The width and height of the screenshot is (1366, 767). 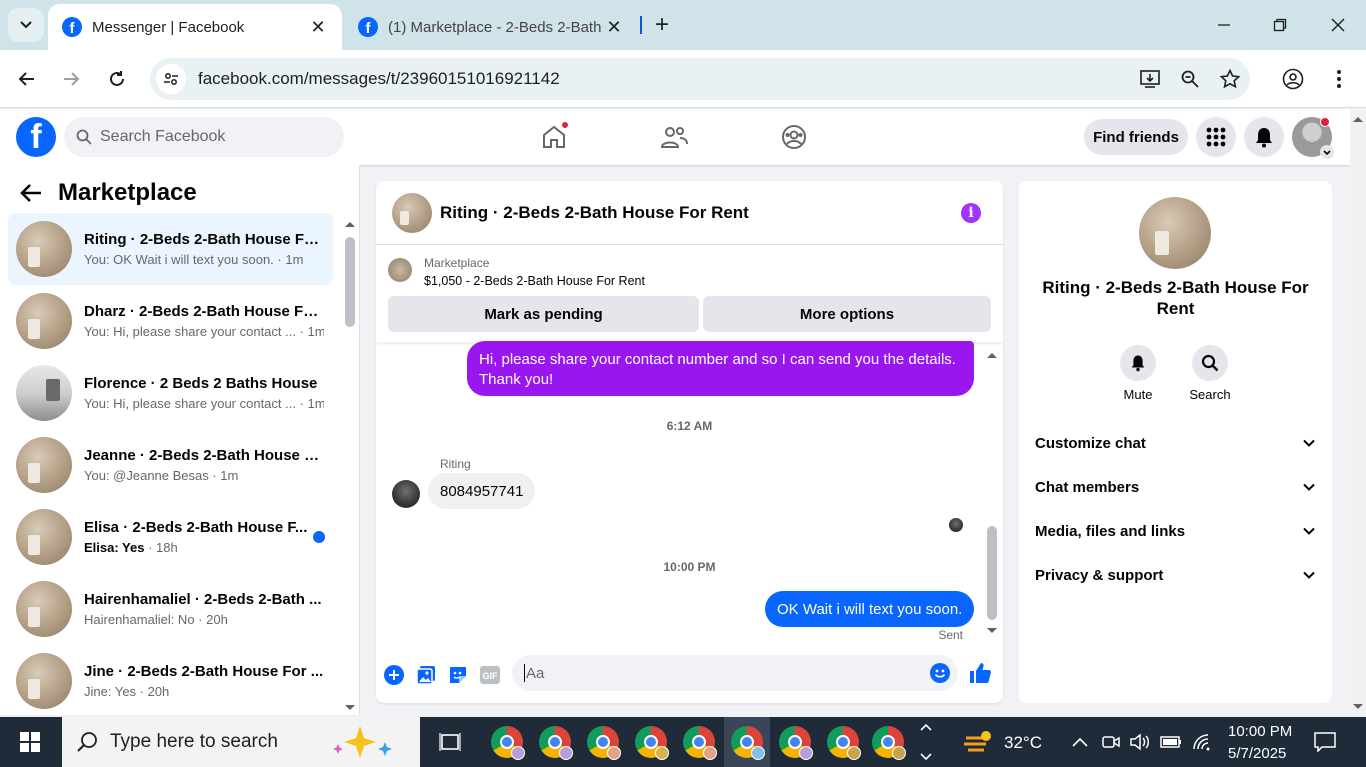 I want to click on plus-circle-icon, so click(x=394, y=675).